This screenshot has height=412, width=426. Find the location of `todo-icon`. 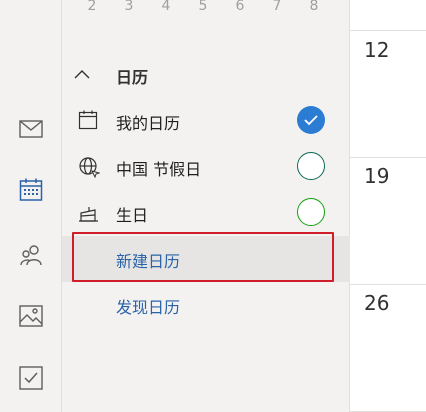

todo-icon is located at coordinates (31, 378).